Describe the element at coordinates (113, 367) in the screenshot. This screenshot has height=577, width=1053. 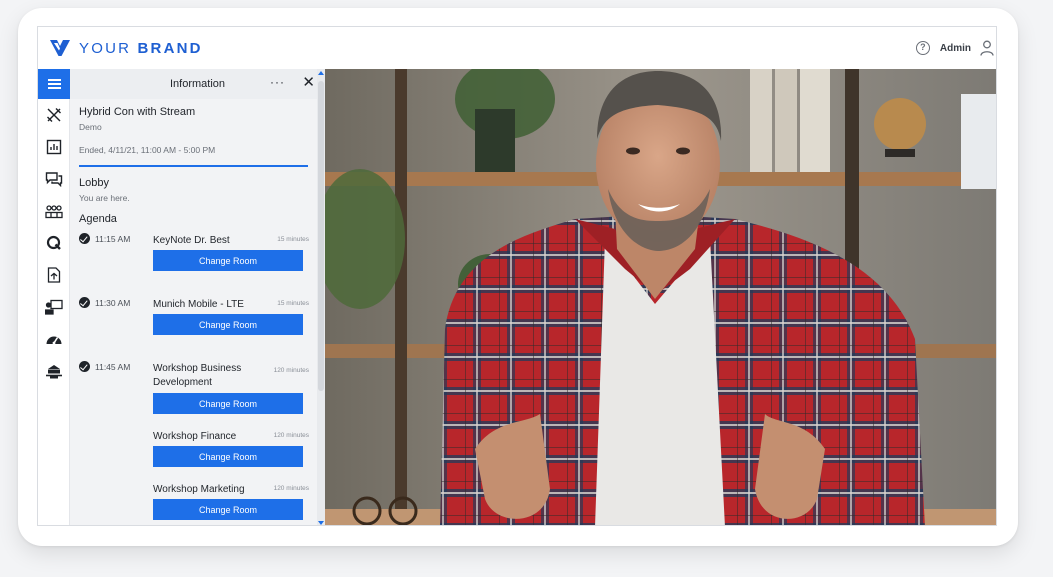
I see `agenda-time: 11:45 AM` at that location.